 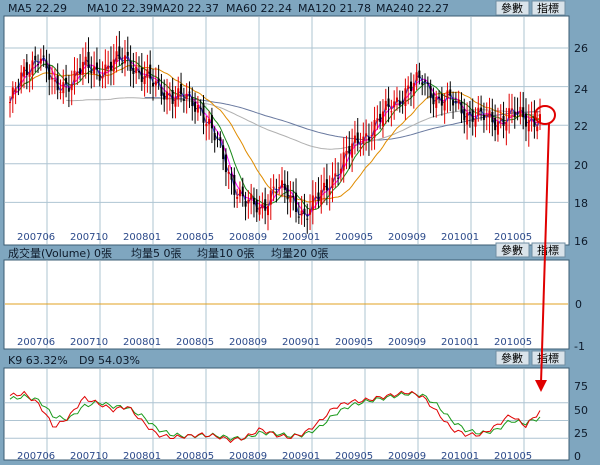 What do you see at coordinates (460, 342) in the screenshot?
I see `x-tick-label: 201001` at bounding box center [460, 342].